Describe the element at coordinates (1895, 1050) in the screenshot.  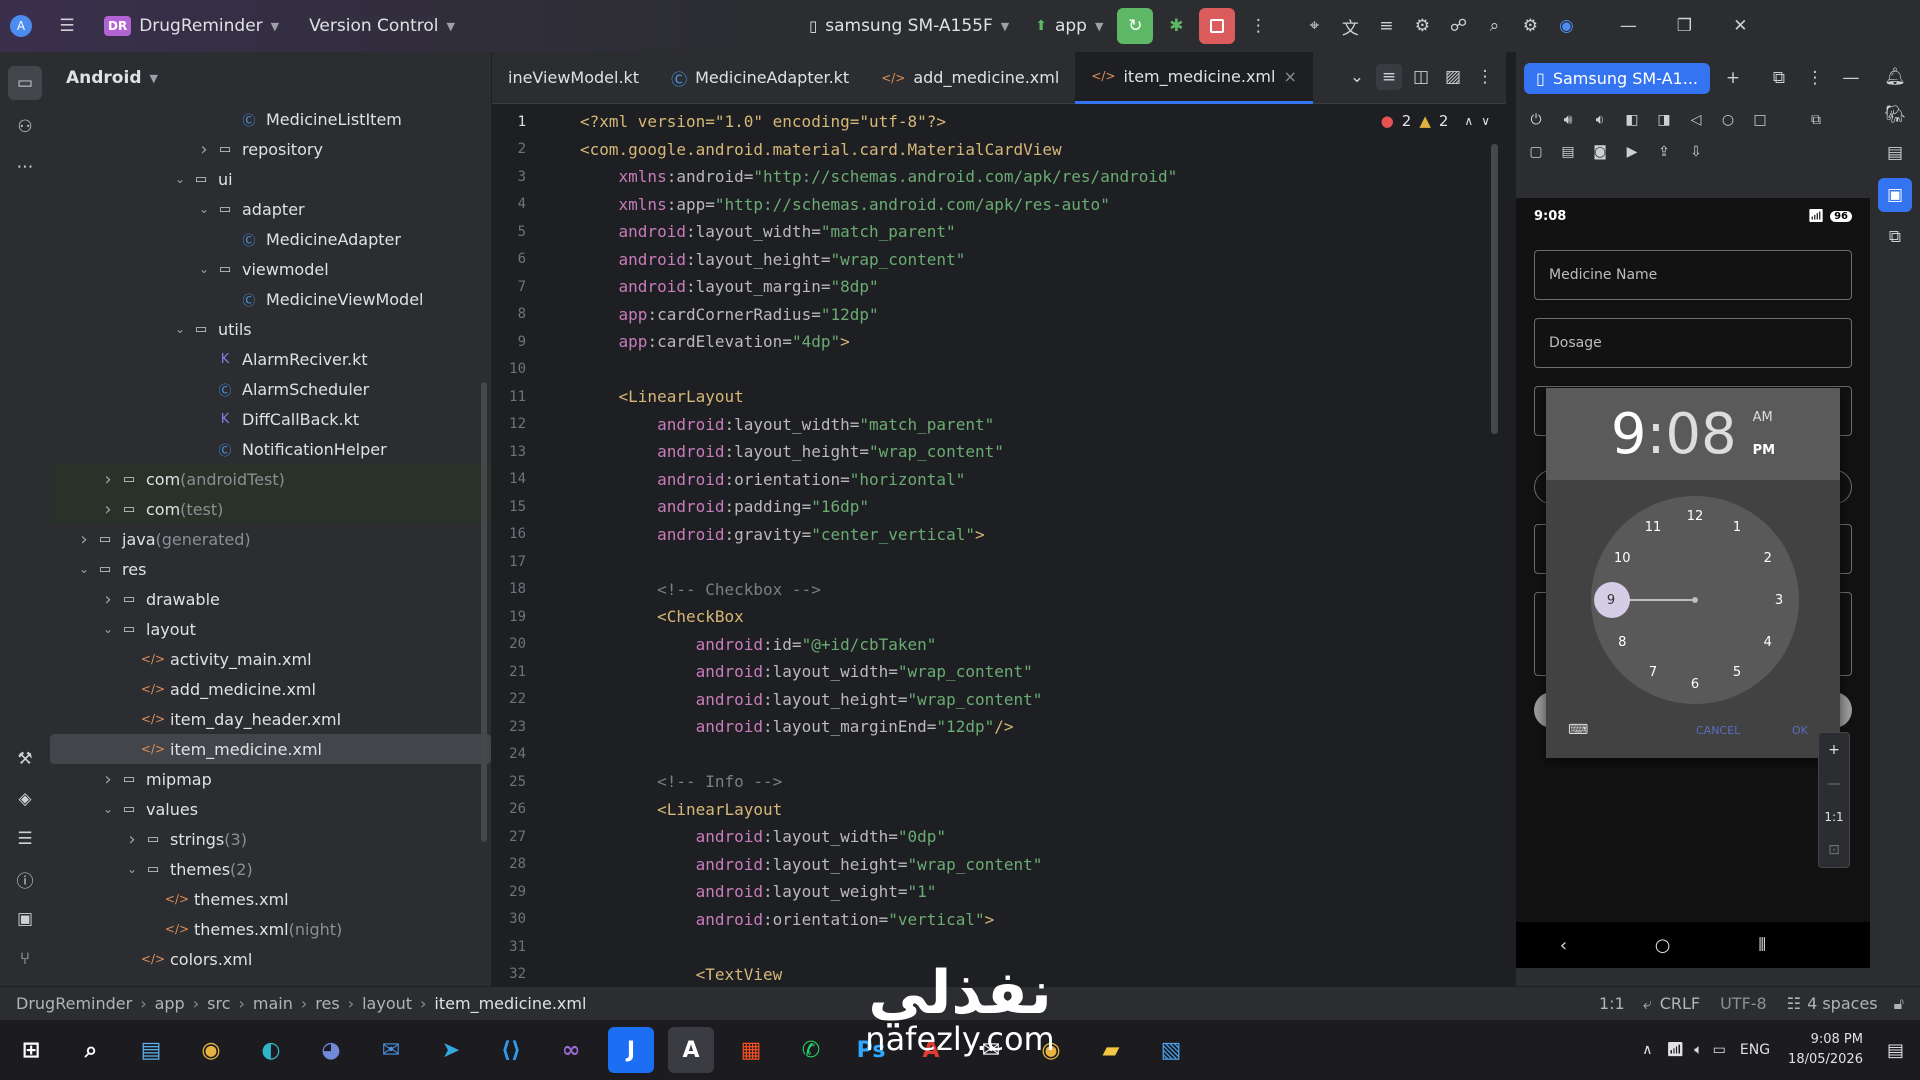
I see `notification-center-icon: ▤` at that location.